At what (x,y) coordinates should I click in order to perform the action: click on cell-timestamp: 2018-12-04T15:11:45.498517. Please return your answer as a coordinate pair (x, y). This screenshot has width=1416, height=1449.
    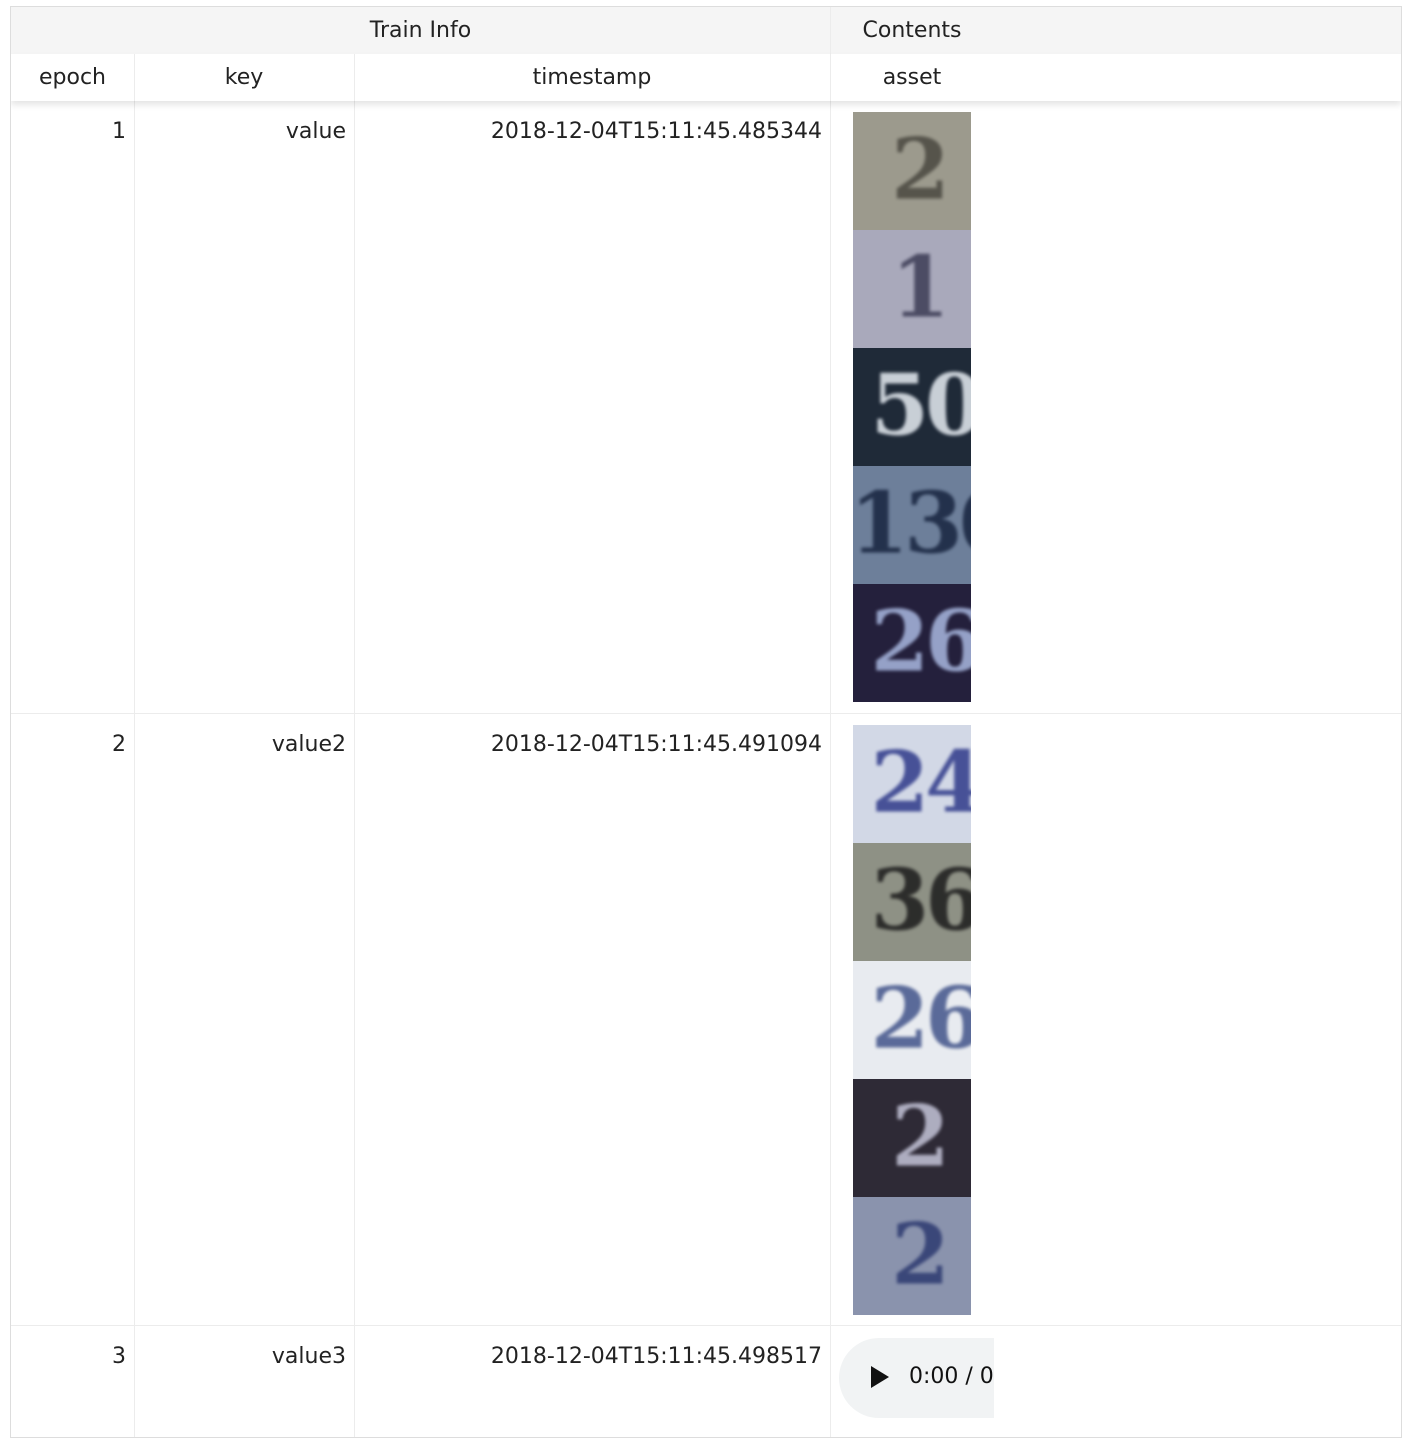
    Looking at the image, I should click on (656, 1356).